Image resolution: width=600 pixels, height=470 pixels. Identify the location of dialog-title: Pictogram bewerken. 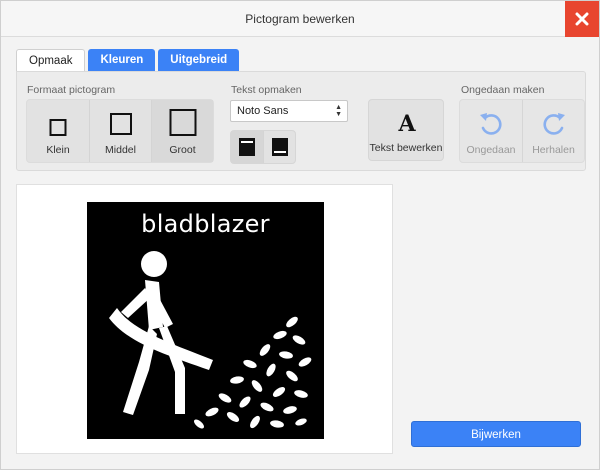
(300, 19).